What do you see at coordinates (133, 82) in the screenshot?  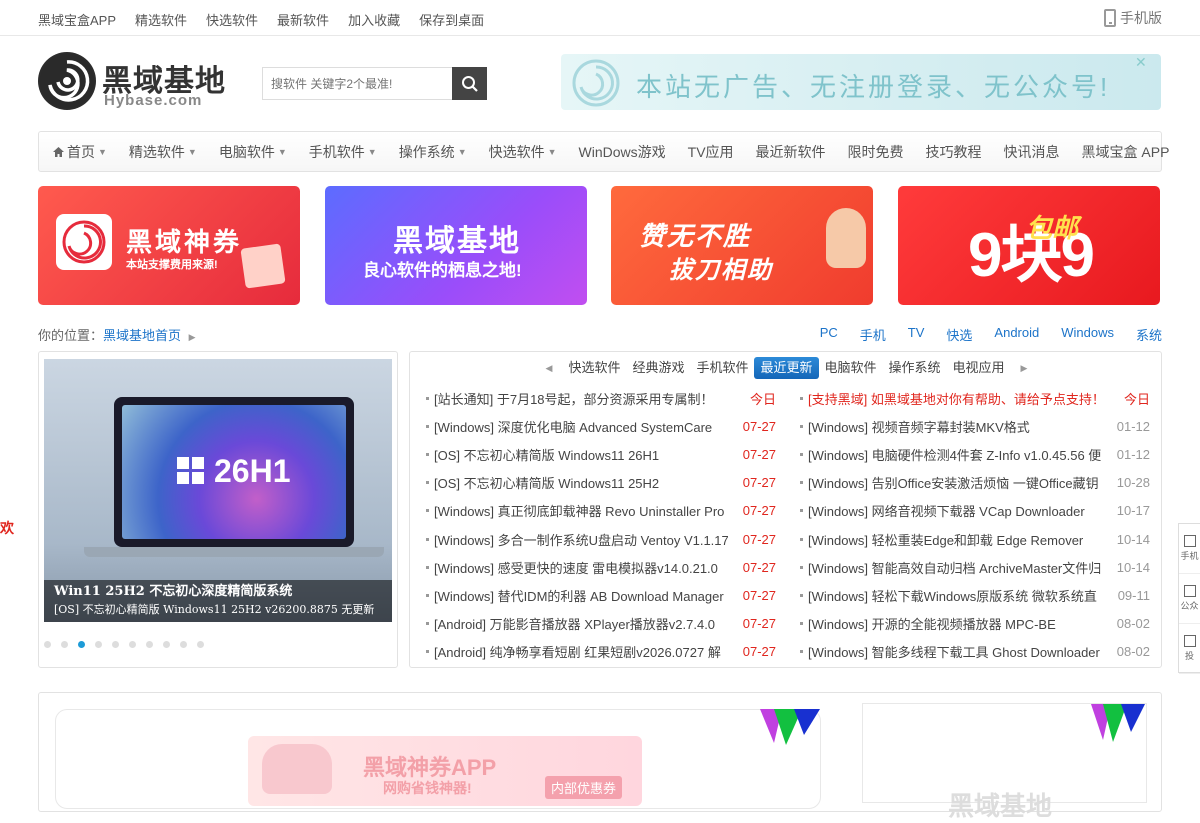 I see `site-logo: 黑域基地 Hybase.com` at bounding box center [133, 82].